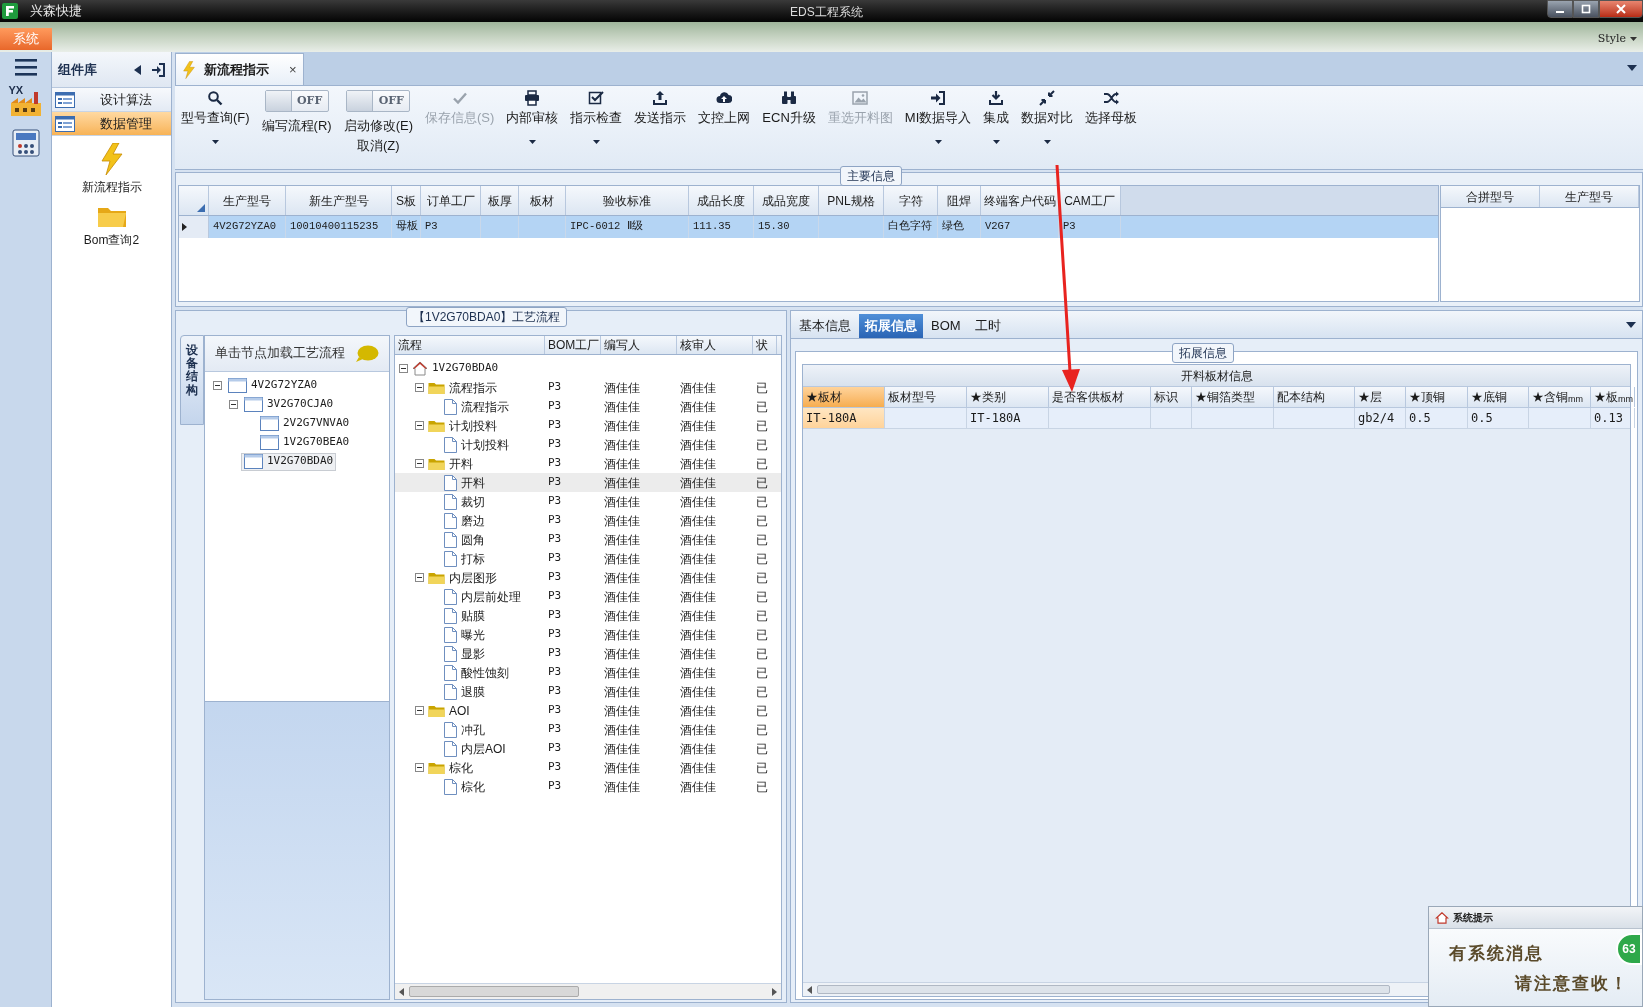 The width and height of the screenshot is (1643, 1007). What do you see at coordinates (289, 404) in the screenshot?
I see `tree-node: 3V2G70CJA0` at bounding box center [289, 404].